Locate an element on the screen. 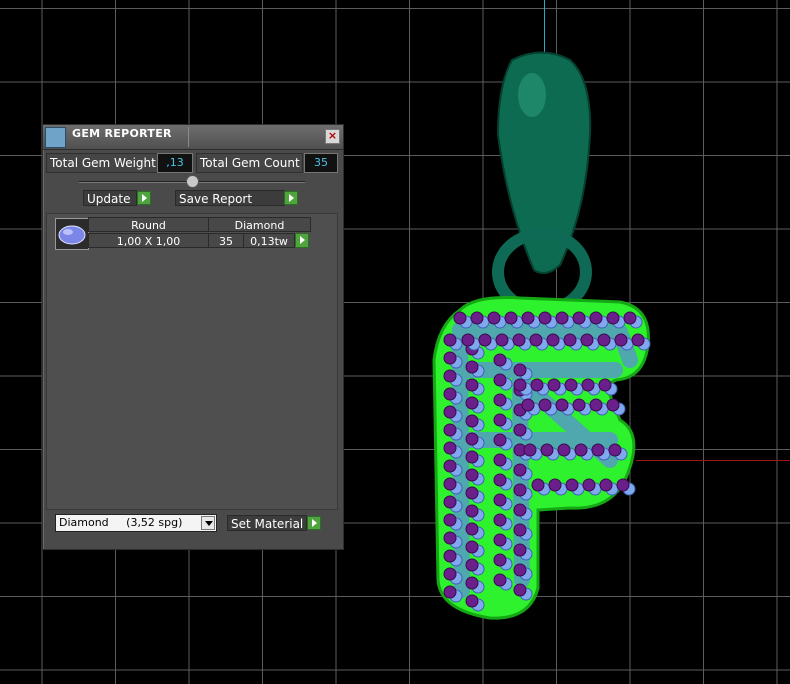 This screenshot has width=790, height=684. titlebar-divider is located at coordinates (188, 137).